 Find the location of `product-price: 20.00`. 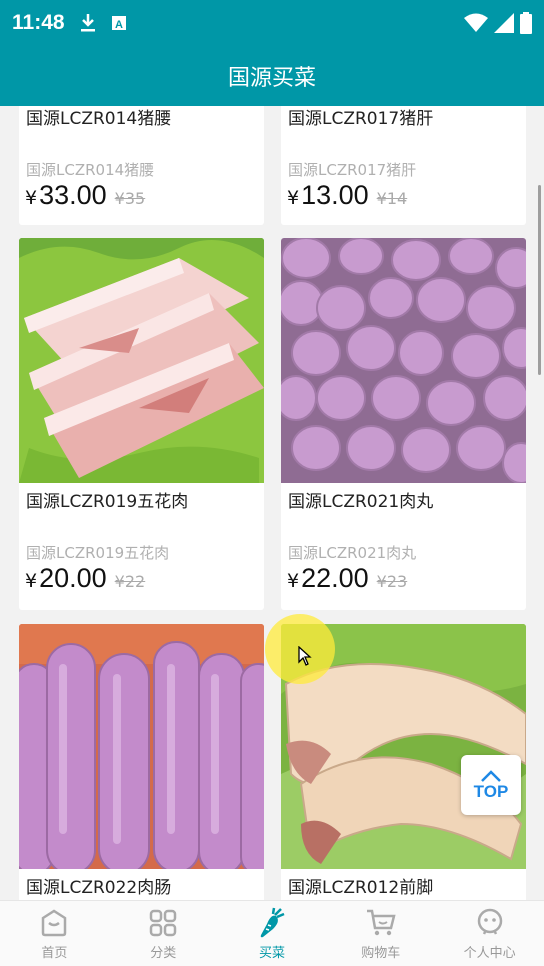

product-price: 20.00 is located at coordinates (73, 578).